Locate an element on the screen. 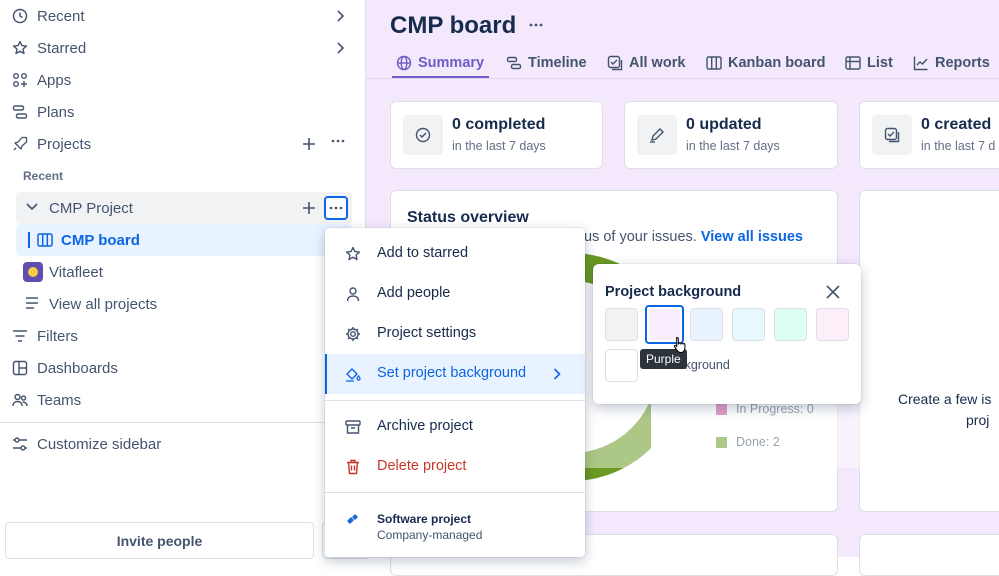 This screenshot has height=576, width=999. sidebar-item-customize: Customize sidebar is located at coordinates (182, 444).